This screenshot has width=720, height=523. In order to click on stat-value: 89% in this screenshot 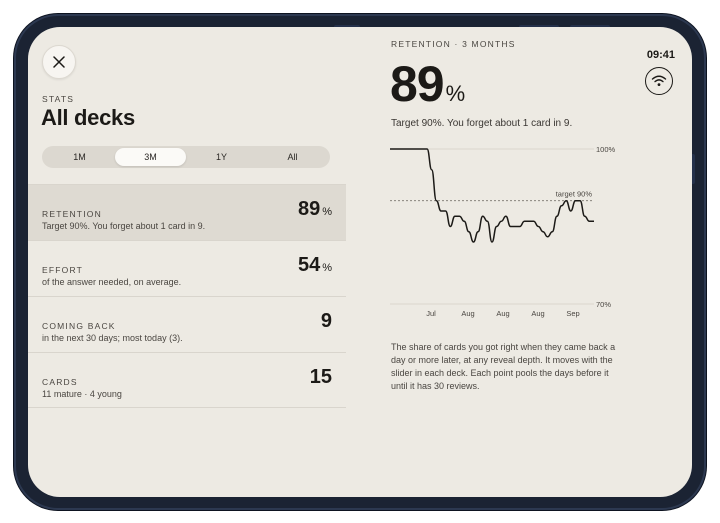, I will do `click(314, 209)`.